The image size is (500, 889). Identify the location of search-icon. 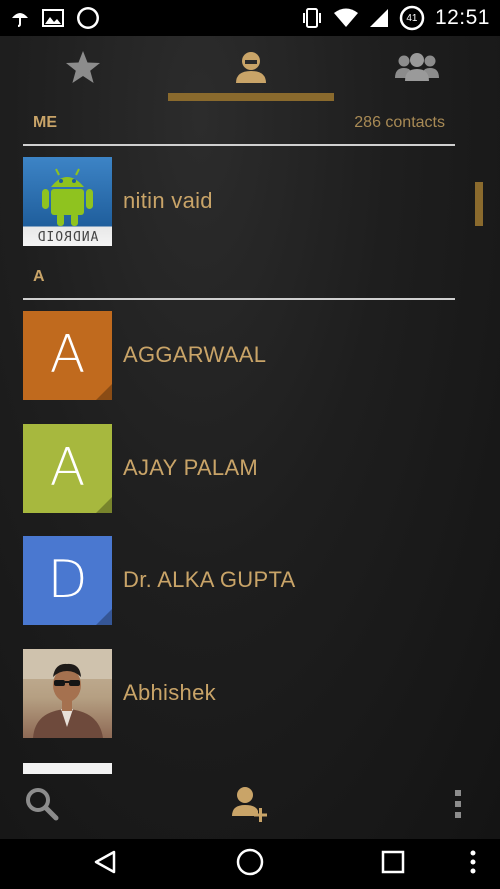
(42, 806).